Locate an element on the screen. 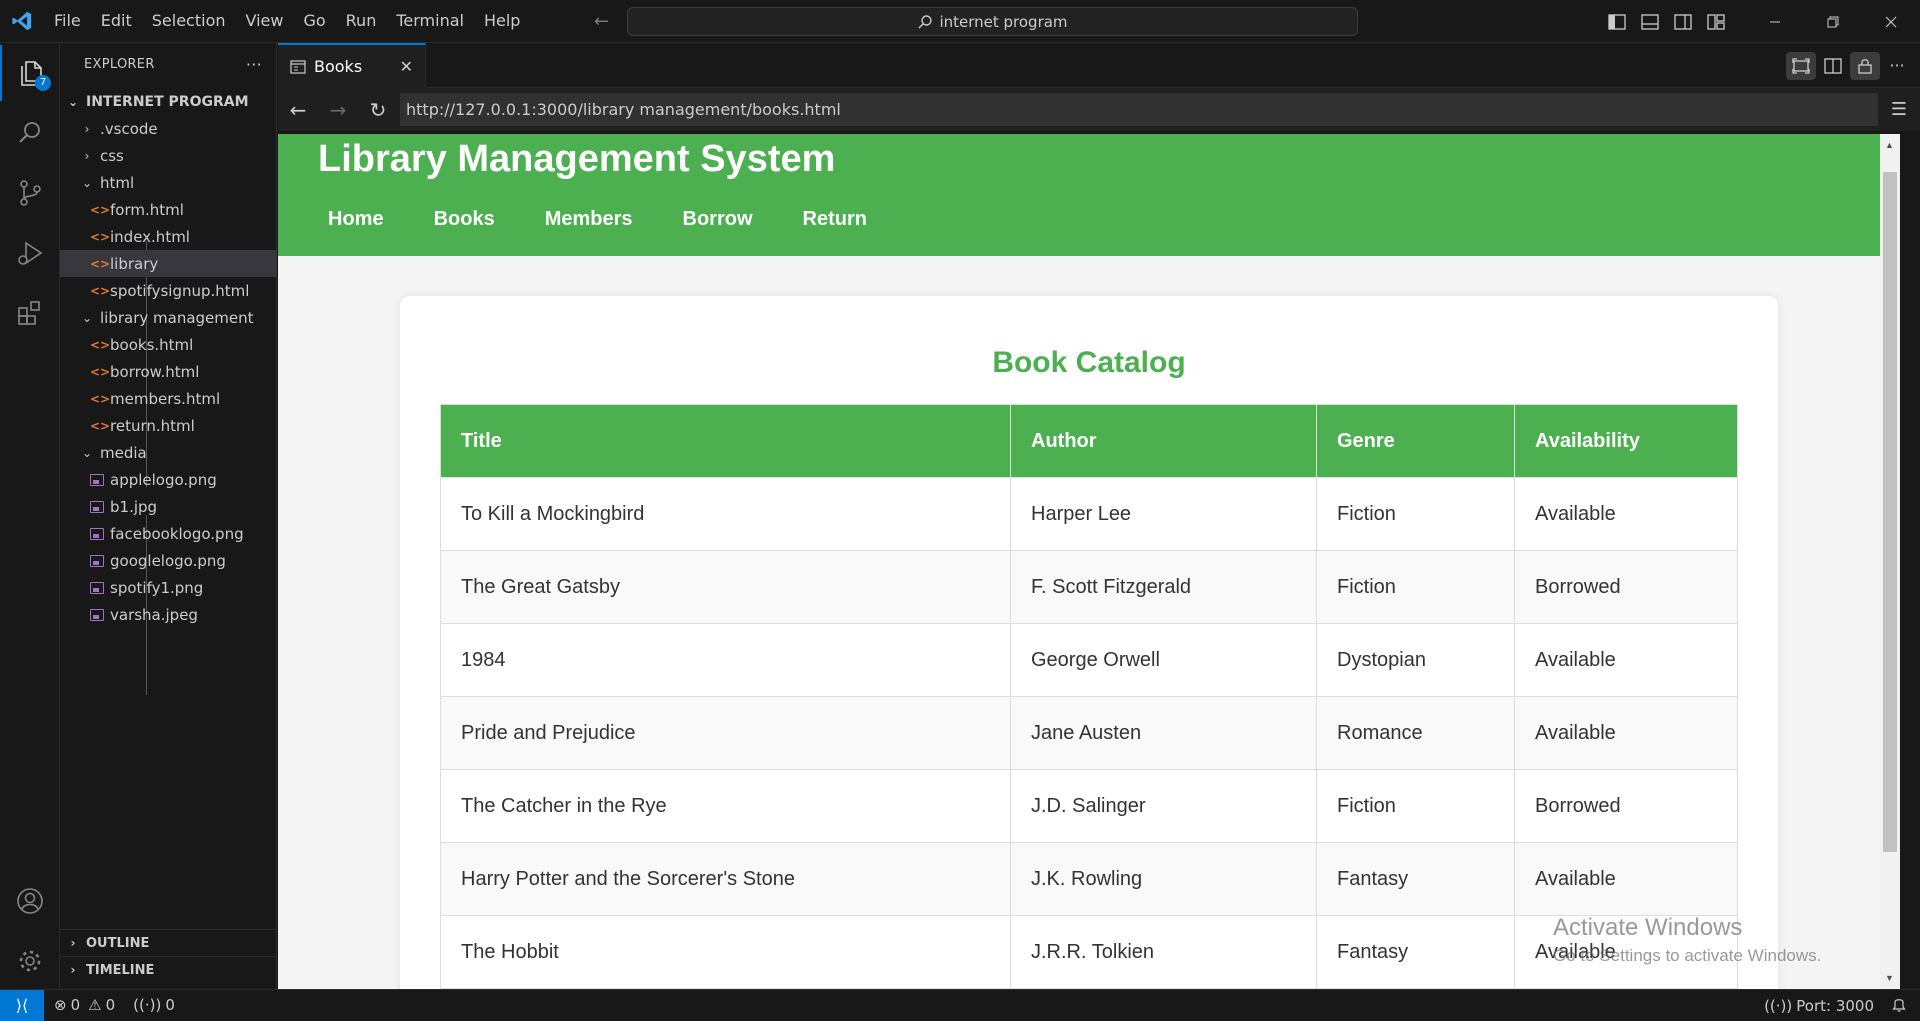 Image resolution: width=1920 pixels, height=1021 pixels. outline-section: › OUTLINE is located at coordinates (168, 942).